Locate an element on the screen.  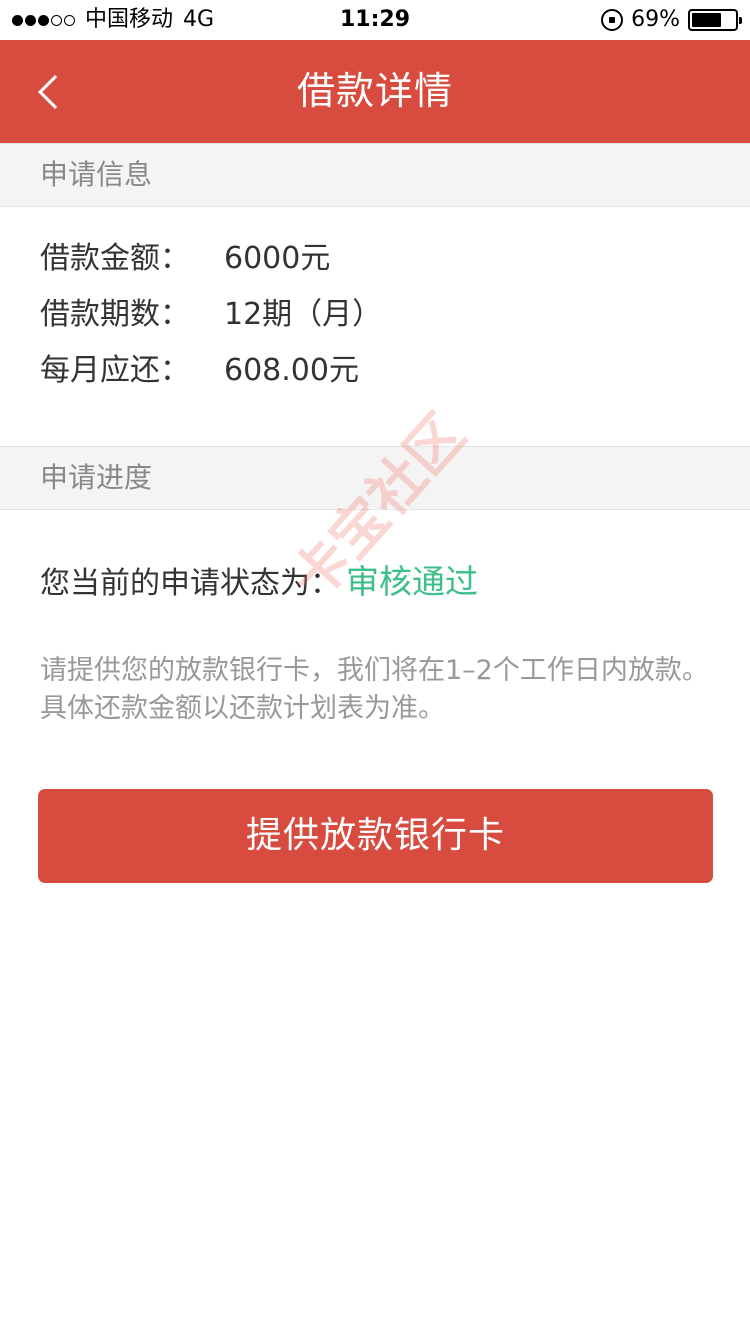
battery-level-fill is located at coordinates (706, 20).